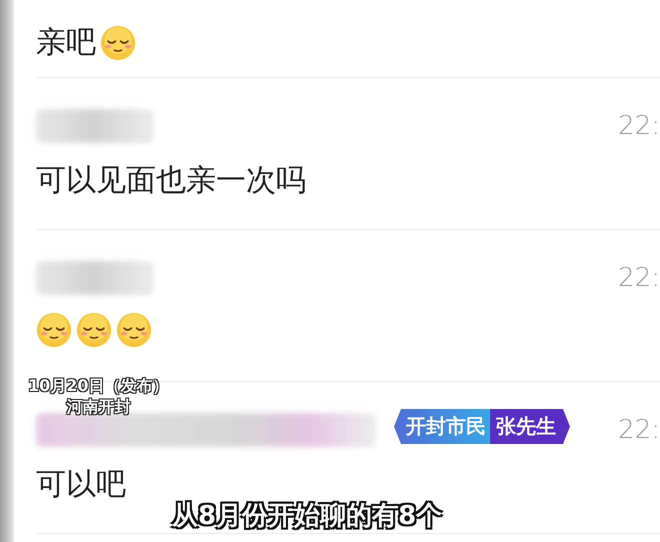  I want to click on message-text: 可以吧, so click(81, 485).